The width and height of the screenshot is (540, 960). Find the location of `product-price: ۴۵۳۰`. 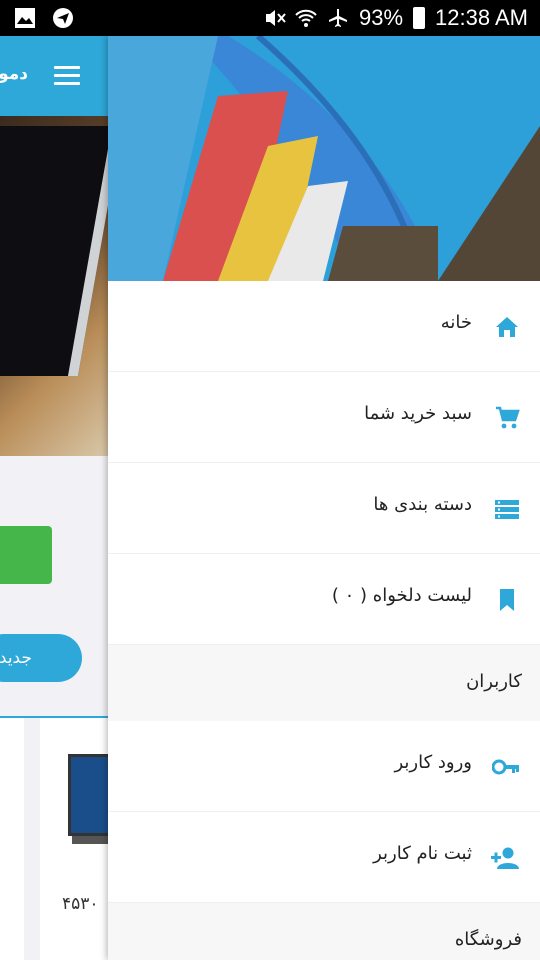

product-price: ۴۵۳۰ is located at coordinates (80, 904).